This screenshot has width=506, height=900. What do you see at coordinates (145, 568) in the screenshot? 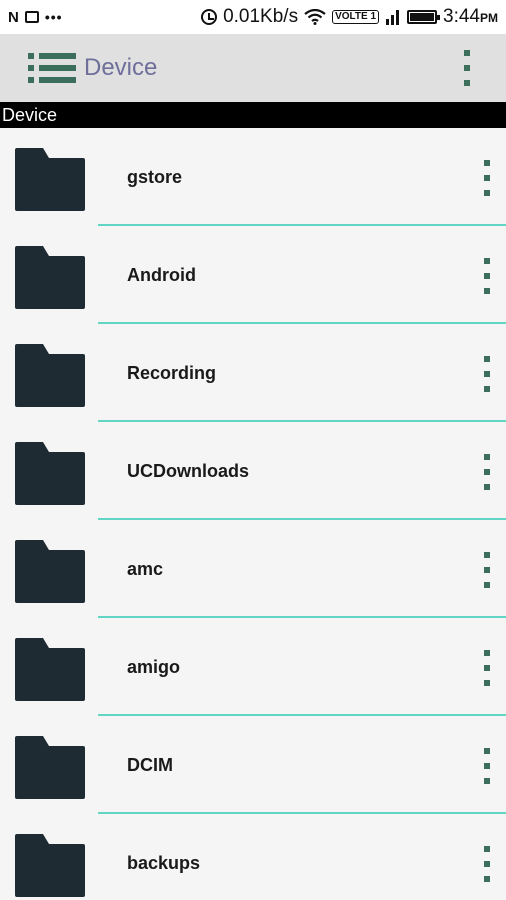
I see `folder-name: amc` at bounding box center [145, 568].